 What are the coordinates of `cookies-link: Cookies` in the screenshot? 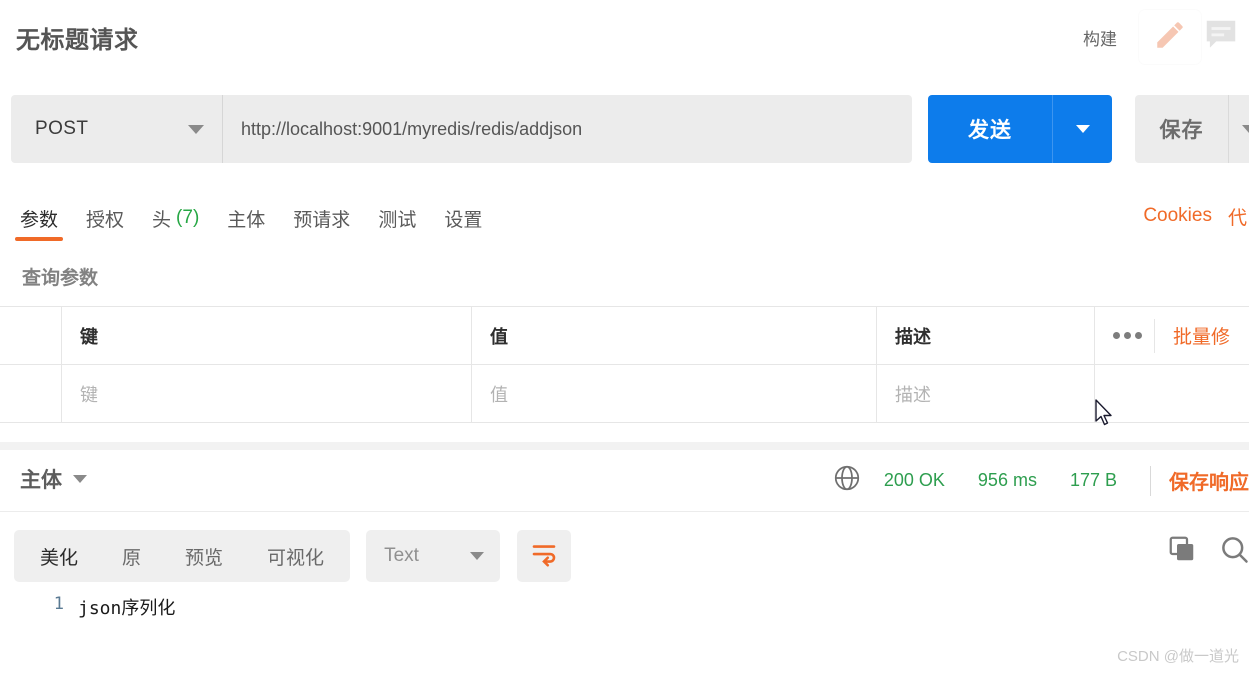 It's located at (1177, 216).